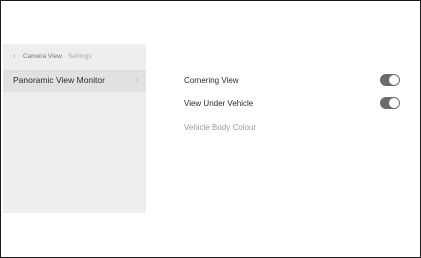  Describe the element at coordinates (292, 80) in the screenshot. I see `setting-row-cornering-view: Cornering View` at that location.